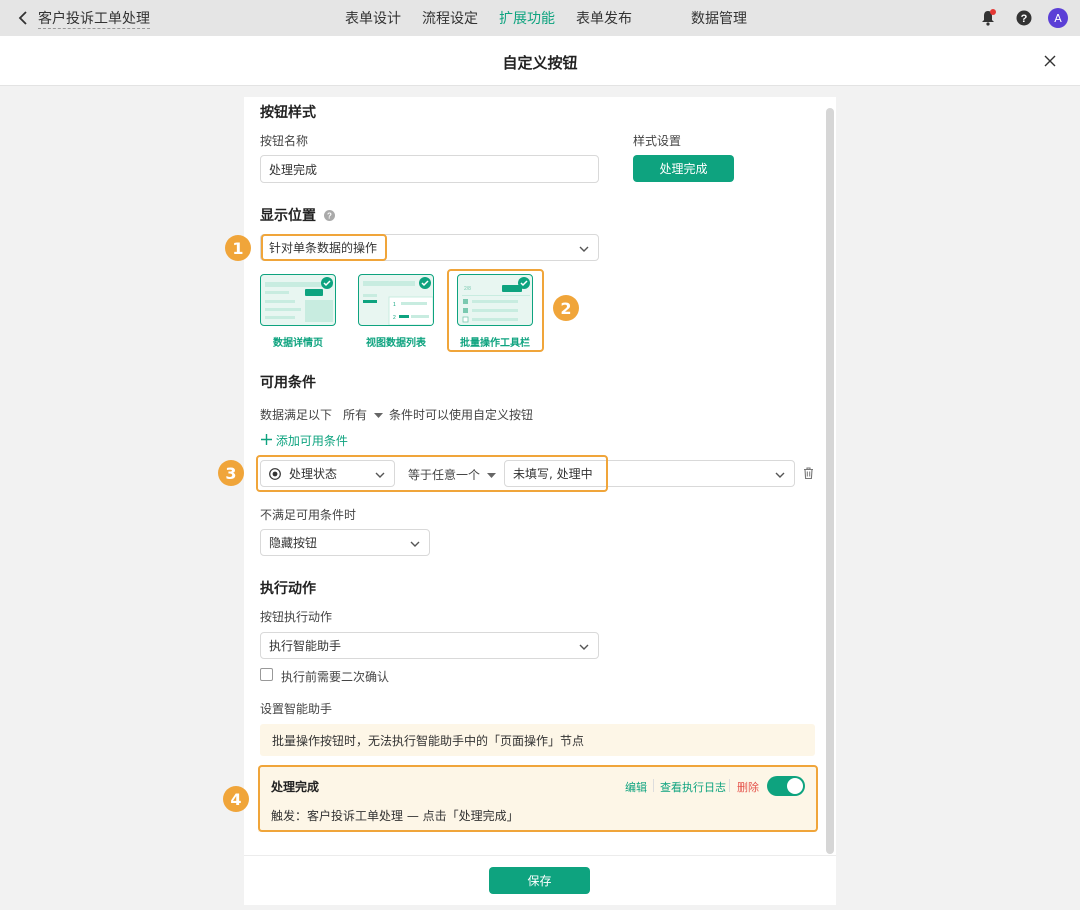 The height and width of the screenshot is (910, 1080). What do you see at coordinates (429, 247) in the screenshot?
I see `display-position-select: 针对单条数据的操作` at bounding box center [429, 247].